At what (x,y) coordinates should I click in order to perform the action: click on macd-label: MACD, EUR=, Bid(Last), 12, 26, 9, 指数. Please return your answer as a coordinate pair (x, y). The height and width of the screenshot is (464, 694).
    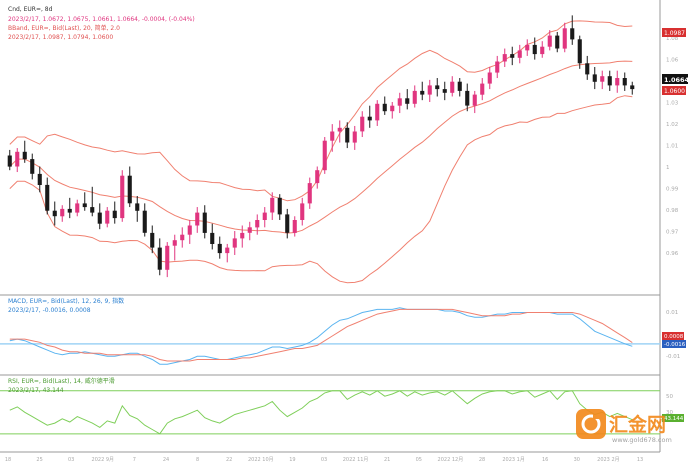
    Looking at the image, I should click on (66, 301).